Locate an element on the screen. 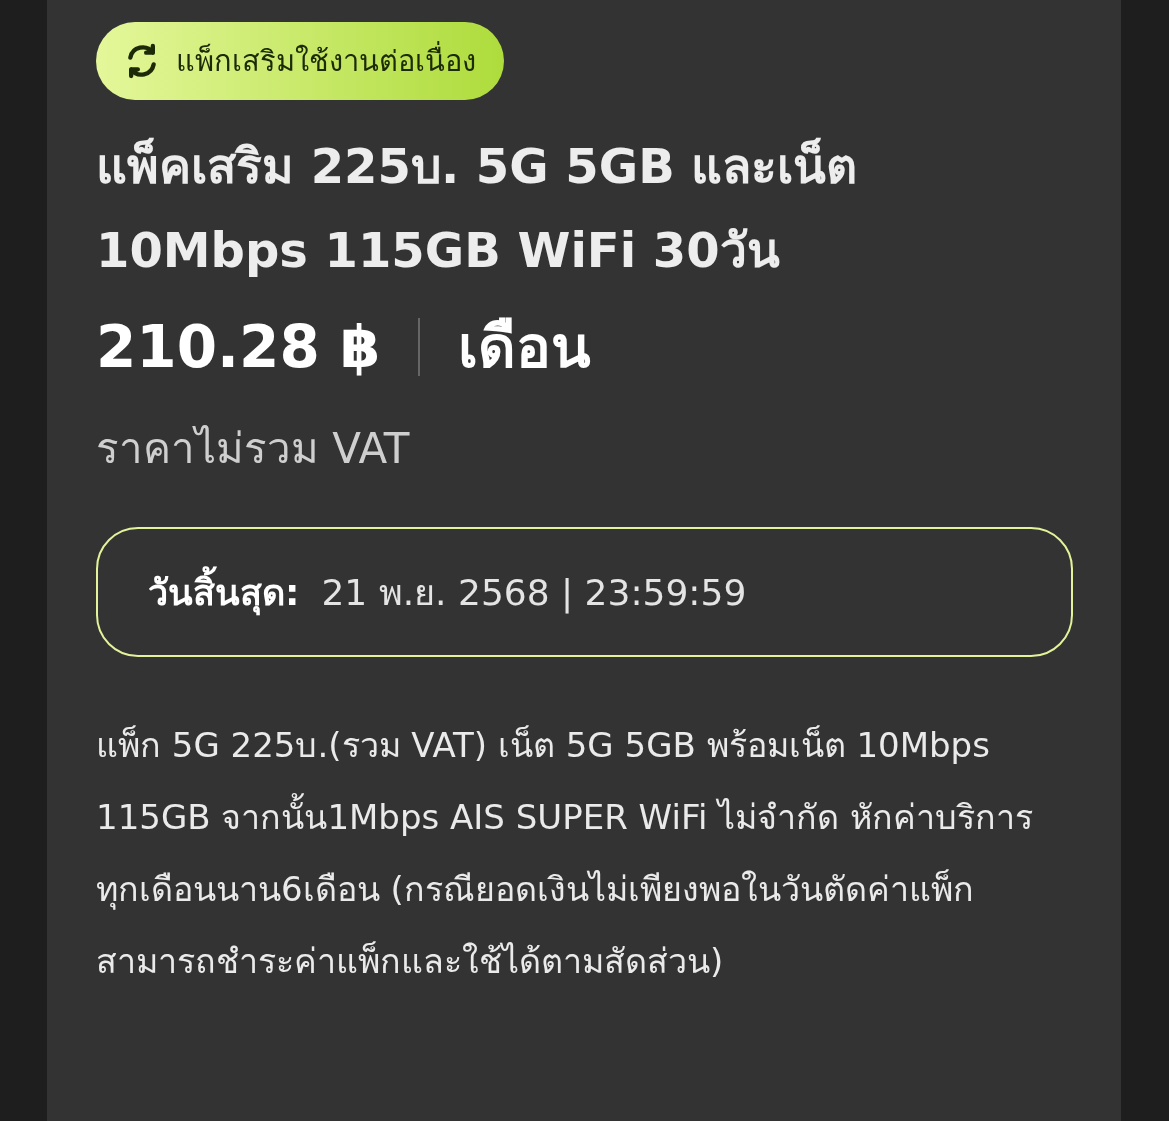  price-period: เดือน is located at coordinates (525, 347).